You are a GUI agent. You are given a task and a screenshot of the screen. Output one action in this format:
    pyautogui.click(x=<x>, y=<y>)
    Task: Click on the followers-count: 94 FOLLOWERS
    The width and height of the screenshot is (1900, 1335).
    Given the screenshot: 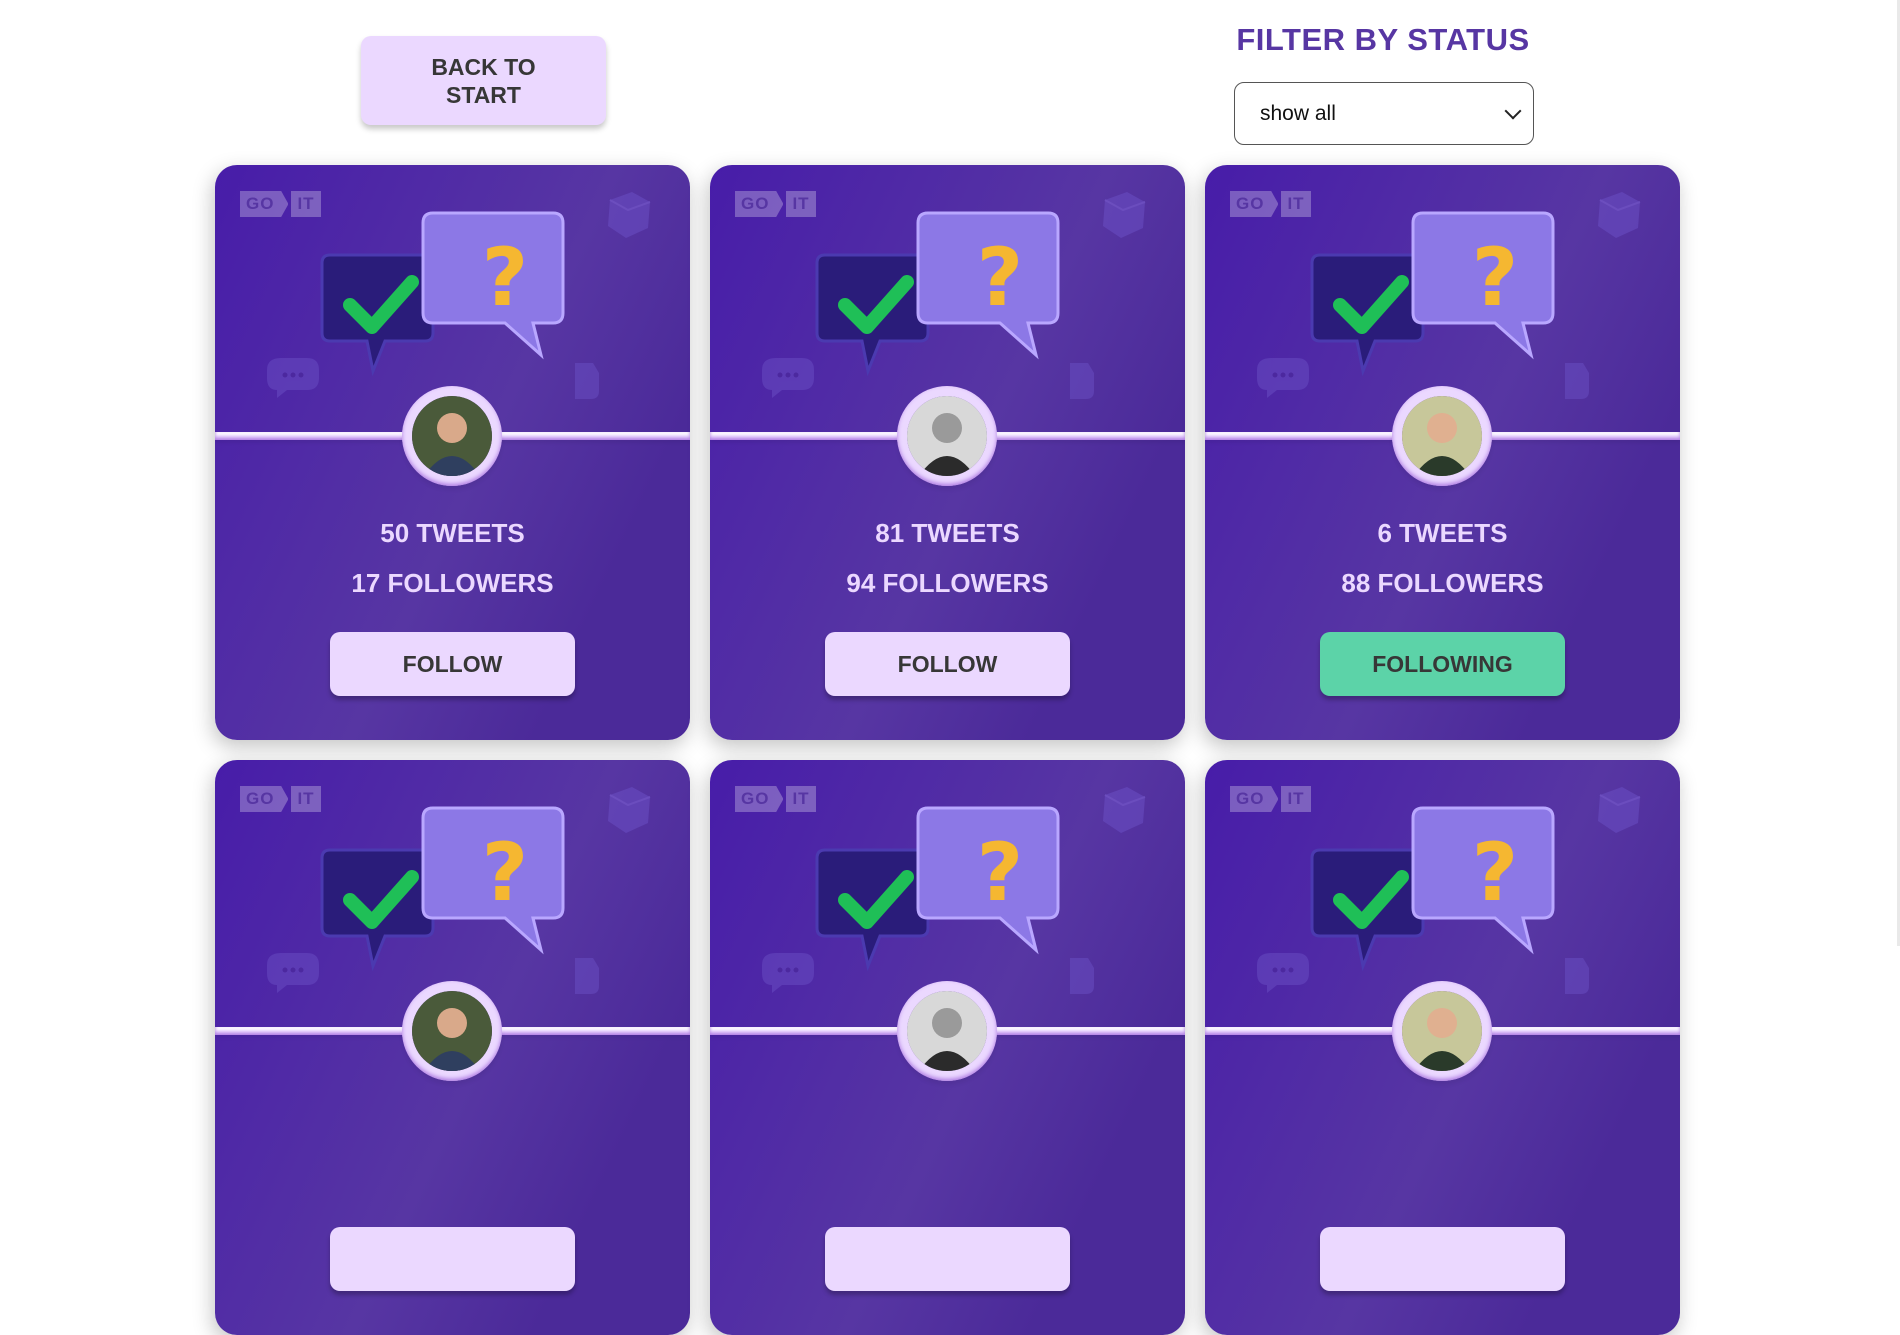 What is the action you would take?
    pyautogui.click(x=947, y=583)
    